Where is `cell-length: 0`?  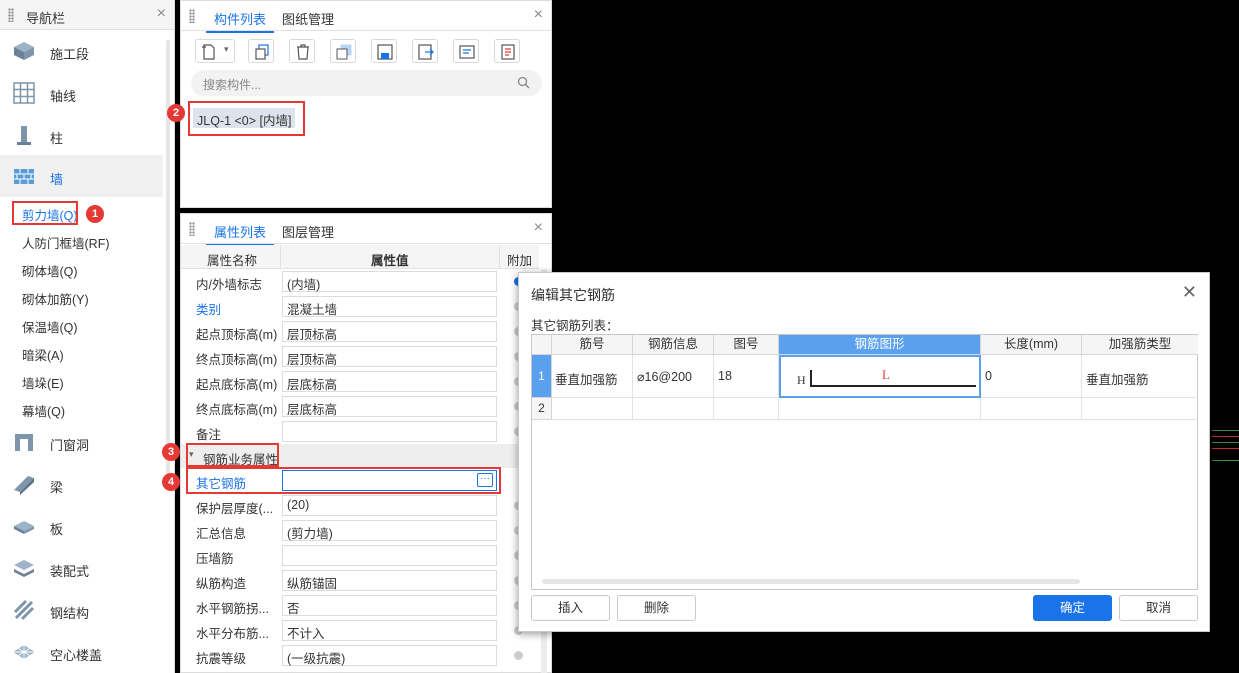
cell-length: 0 is located at coordinates (1031, 376).